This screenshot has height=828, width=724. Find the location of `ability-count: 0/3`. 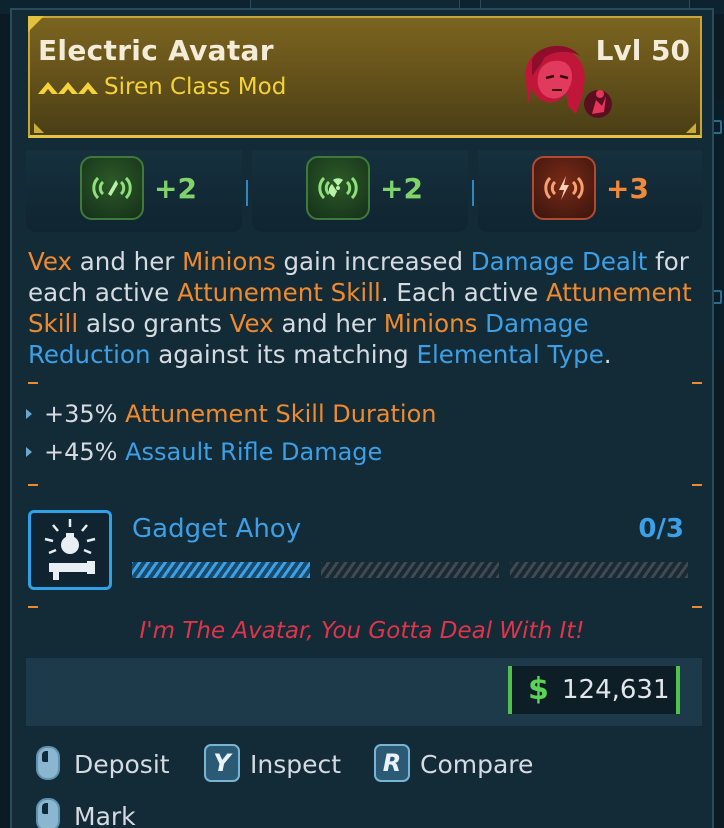

ability-count: 0/3 is located at coordinates (661, 529).